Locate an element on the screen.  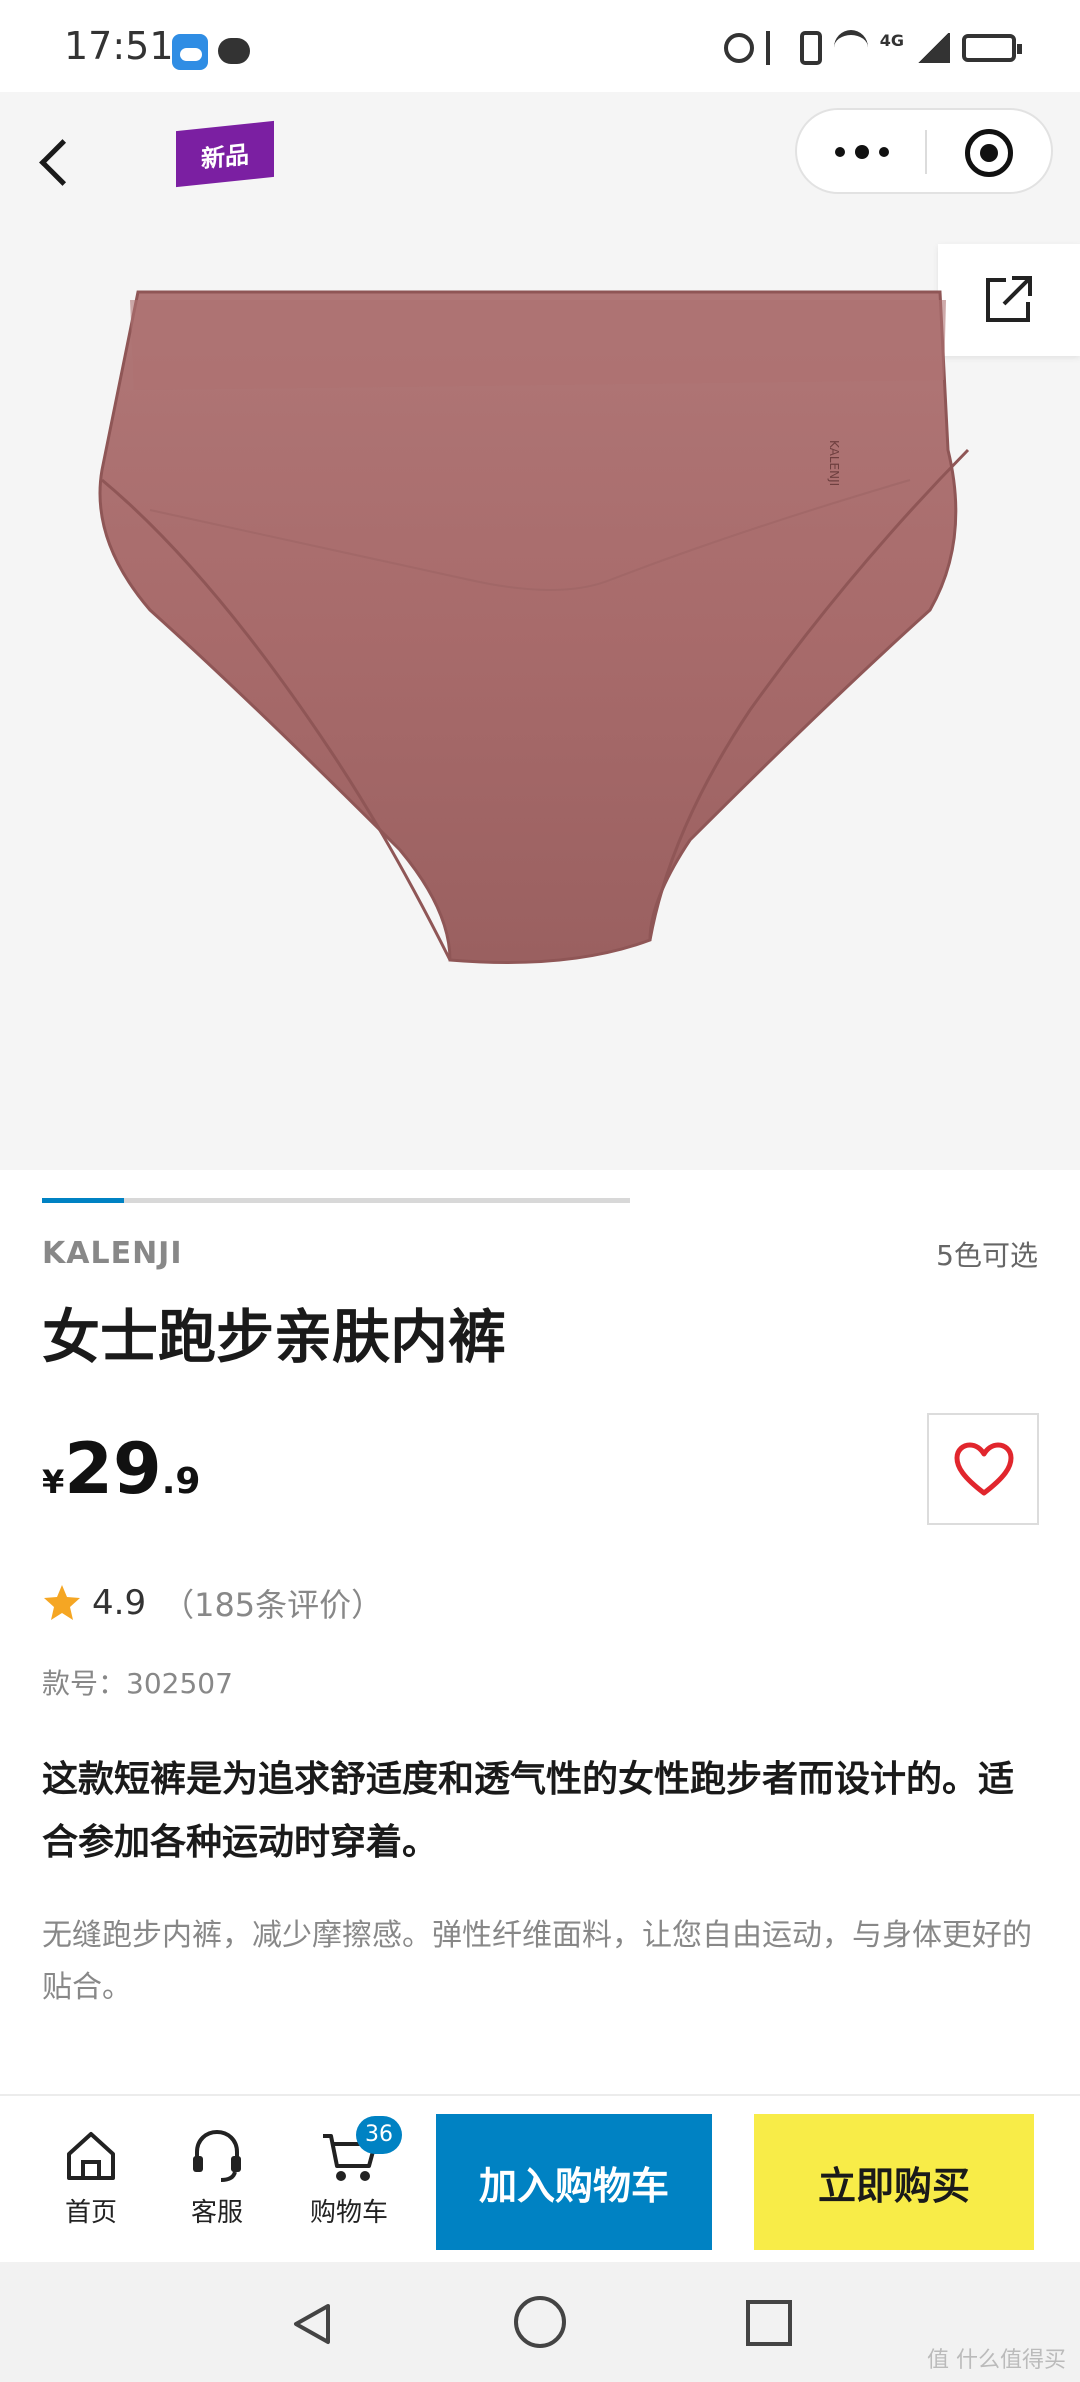
heart-icon is located at coordinates (984, 1469).